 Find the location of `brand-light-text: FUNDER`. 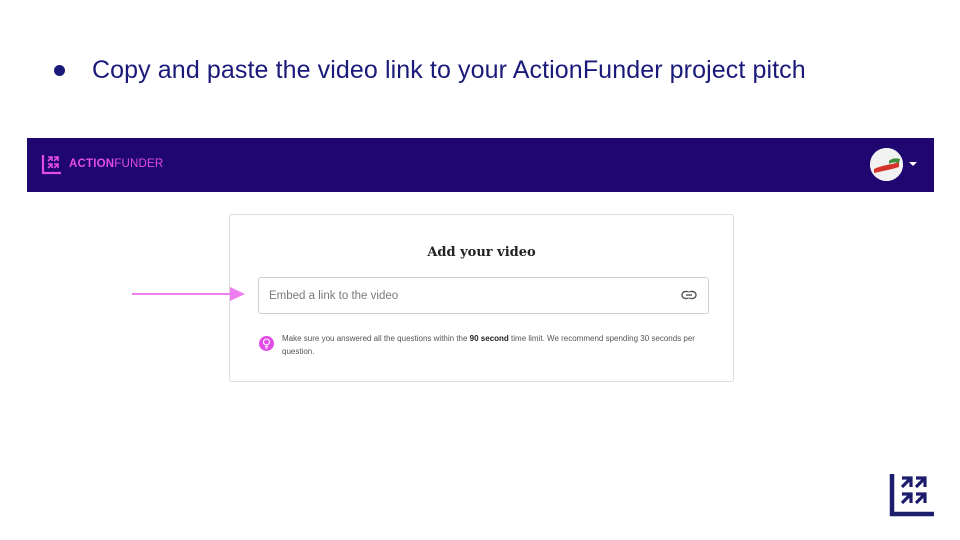

brand-light-text: FUNDER is located at coordinates (139, 164).